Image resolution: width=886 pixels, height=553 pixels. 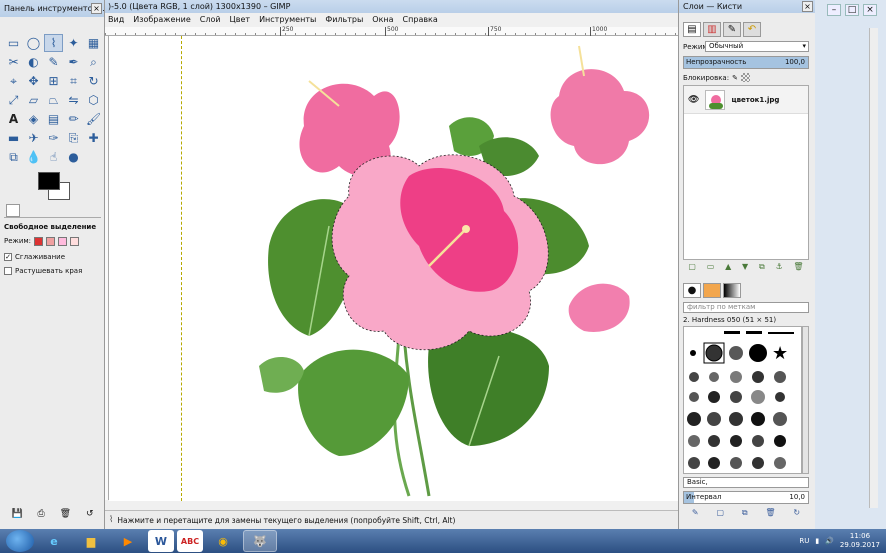 I want to click on layer-row: 👁 цветок1.jpg, so click(x=746, y=100).